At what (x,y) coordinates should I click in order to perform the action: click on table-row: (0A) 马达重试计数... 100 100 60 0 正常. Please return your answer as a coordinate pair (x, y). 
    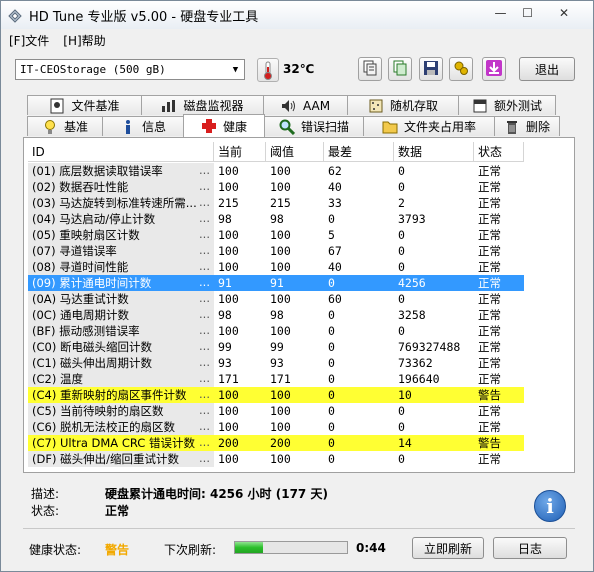
    Looking at the image, I should click on (301, 299).